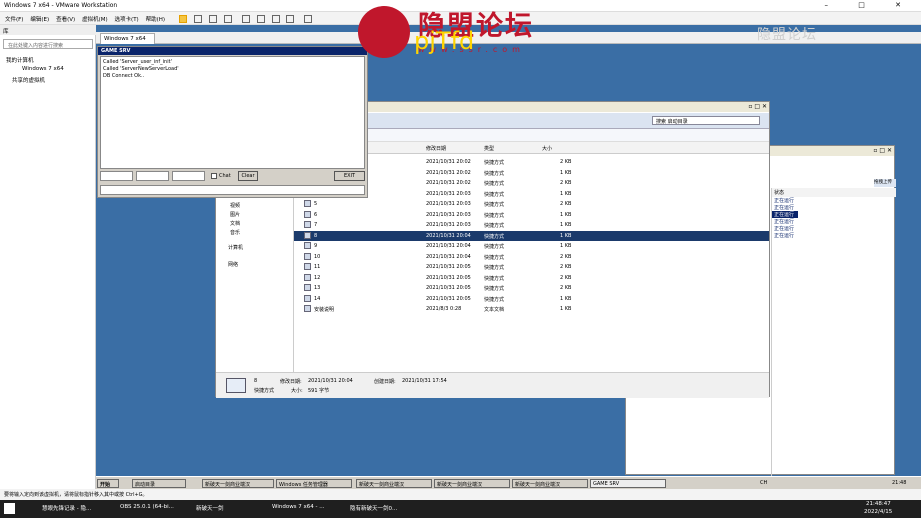 The image size is (921, 518). Describe the element at coordinates (531, 278) in the screenshot. I see `file-row: 12 2021/10/31 20:05 快捷方式 2 KB` at that location.